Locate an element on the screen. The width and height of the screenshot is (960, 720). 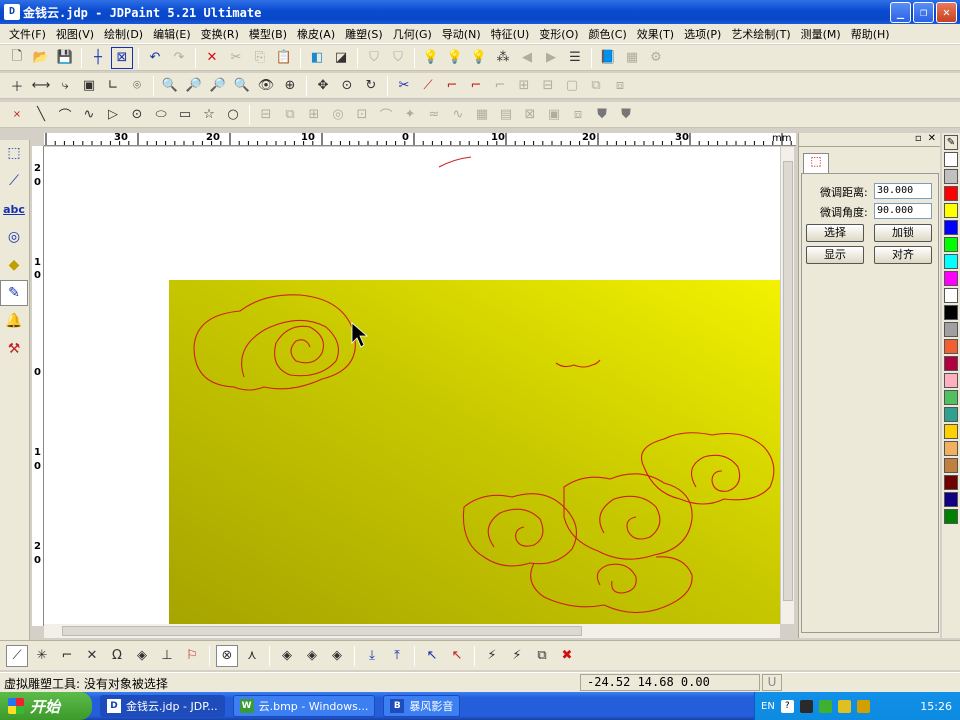
cancel-x-icon: ✖ is located at coordinates (567, 656).